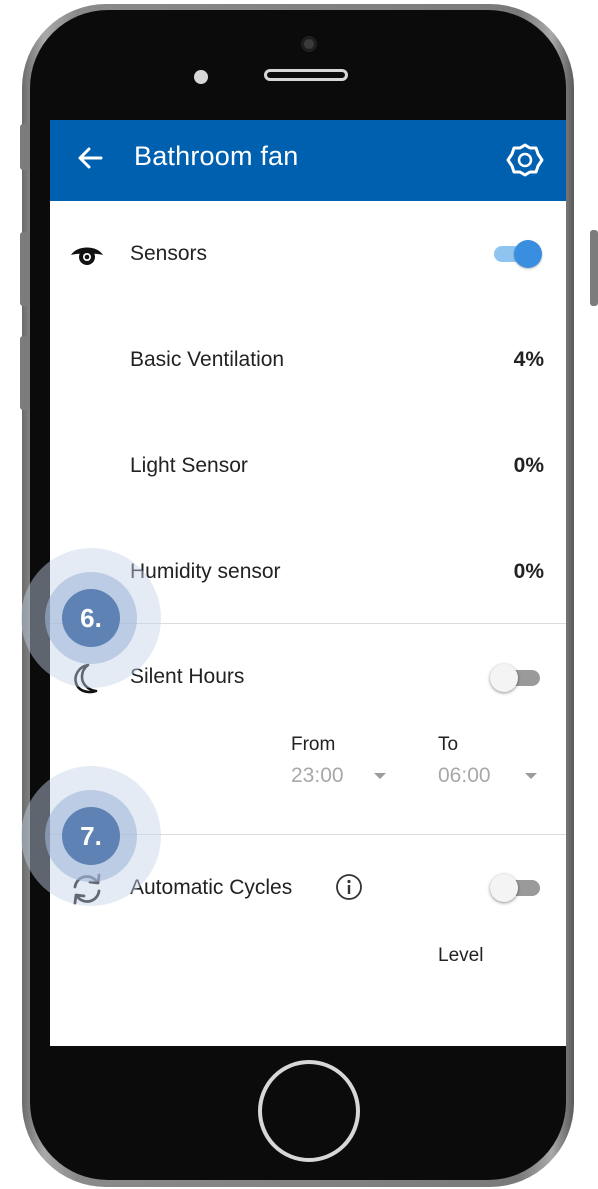  I want to click on callout-6-label: 6., so click(91, 618).